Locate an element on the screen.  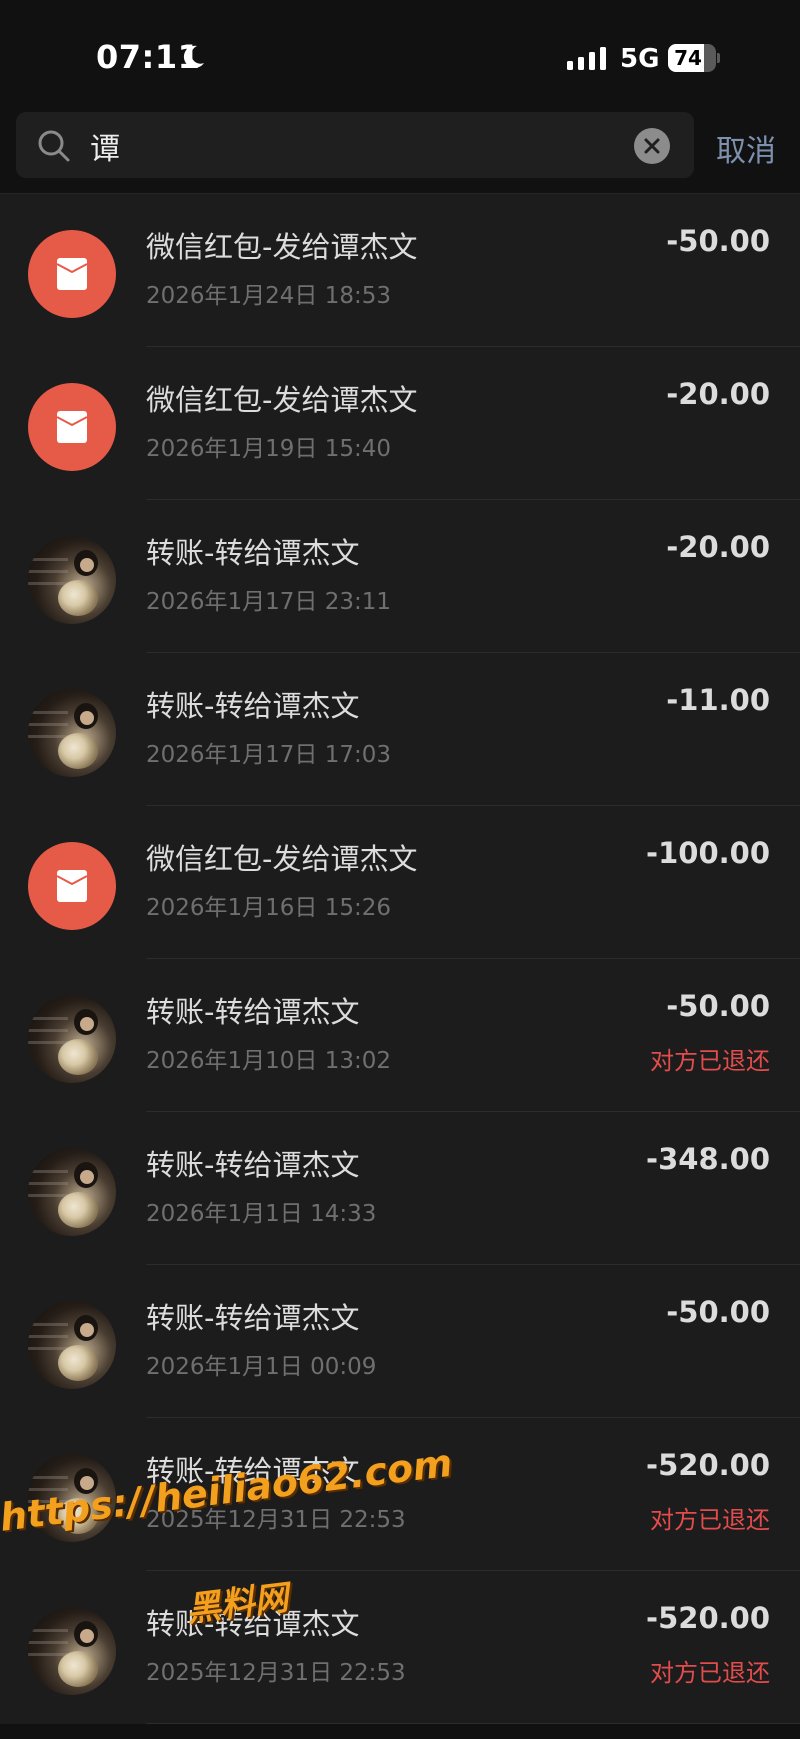
transaction-item: 转账-转给谭杰文 2026年1月17日 17:03 -11.00 is located at coordinates (400, 729).